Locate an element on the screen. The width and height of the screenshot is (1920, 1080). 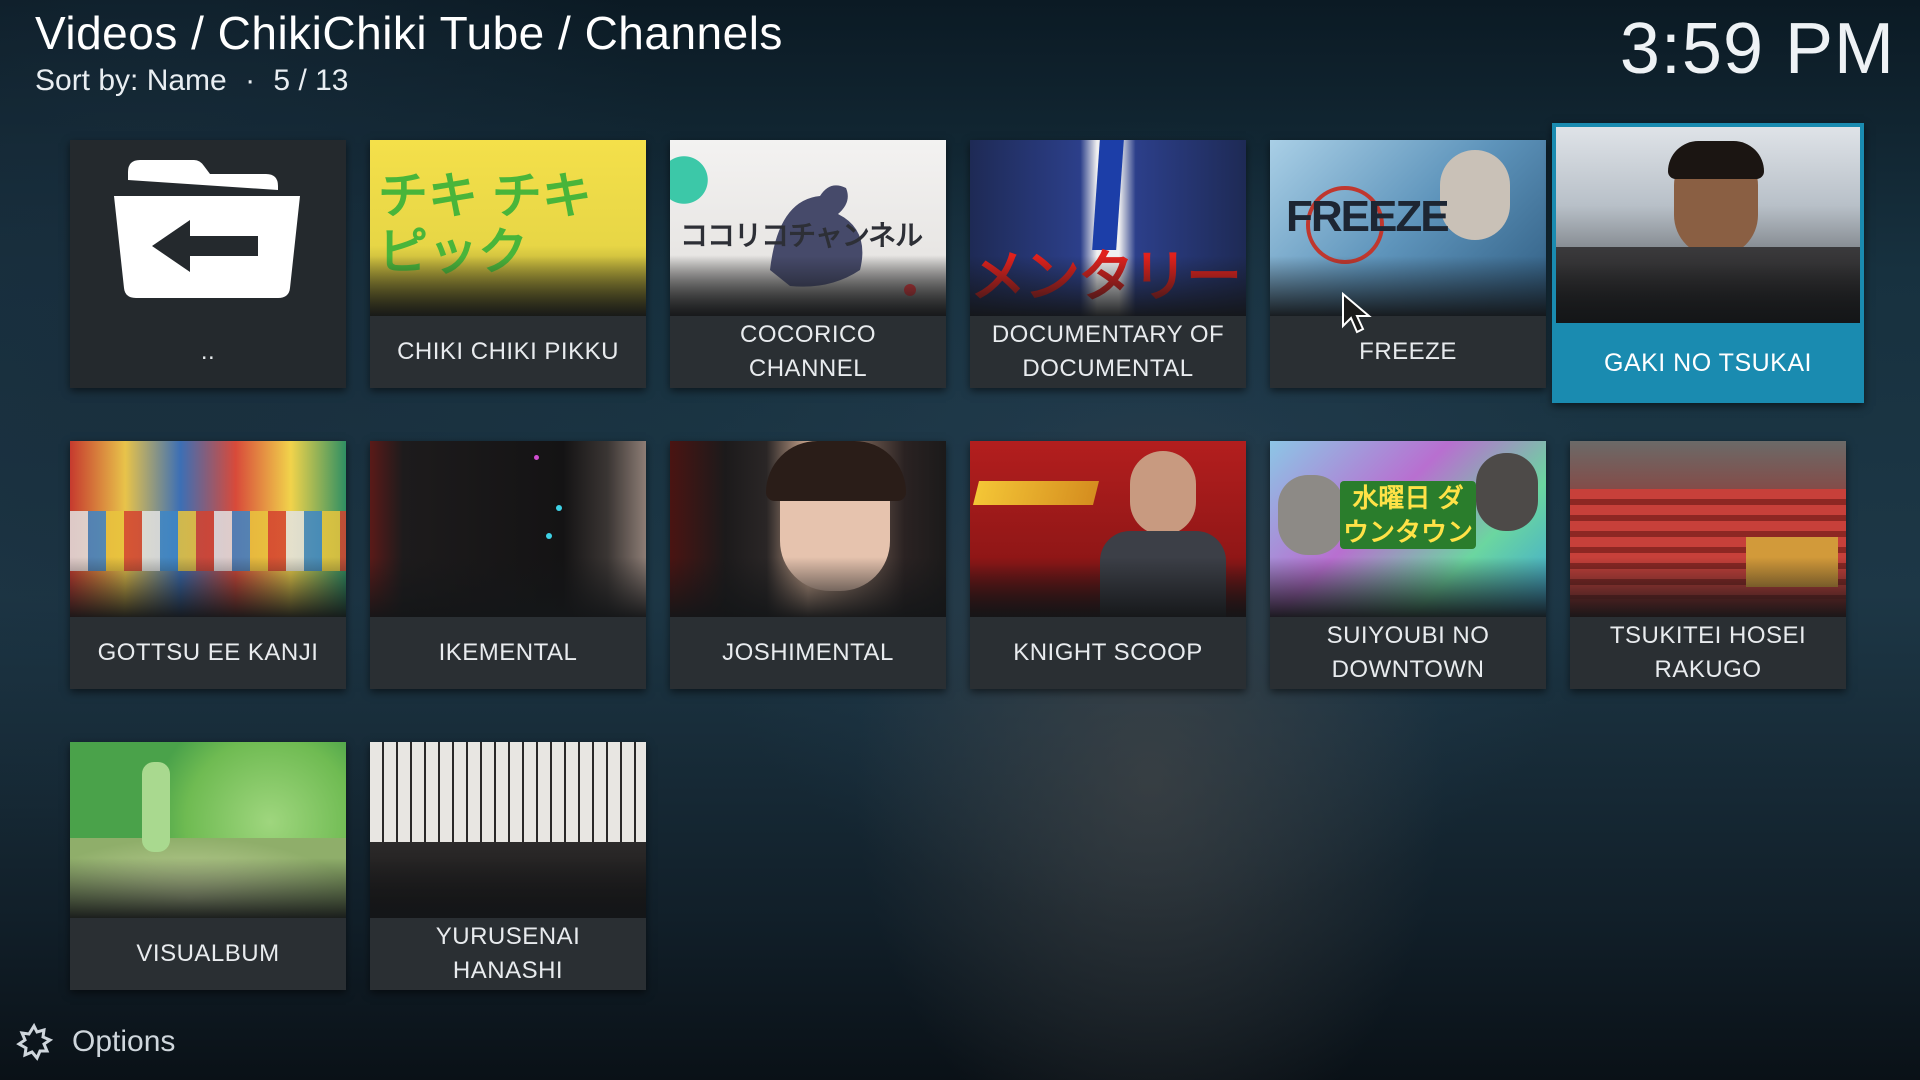
folder-back-icon is located at coordinates (207, 229).